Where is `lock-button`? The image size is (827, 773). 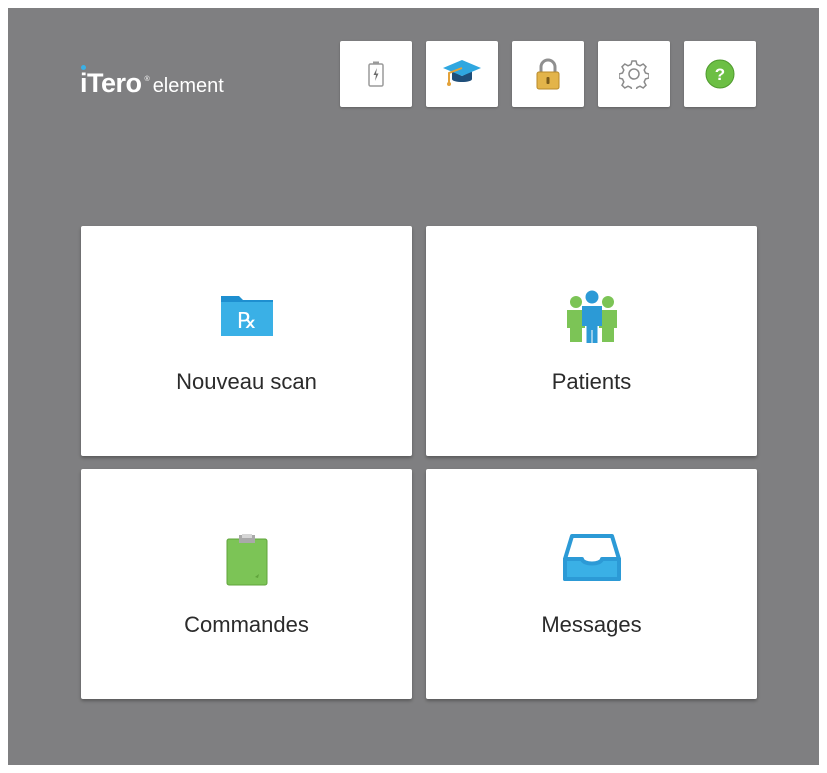 lock-button is located at coordinates (548, 74).